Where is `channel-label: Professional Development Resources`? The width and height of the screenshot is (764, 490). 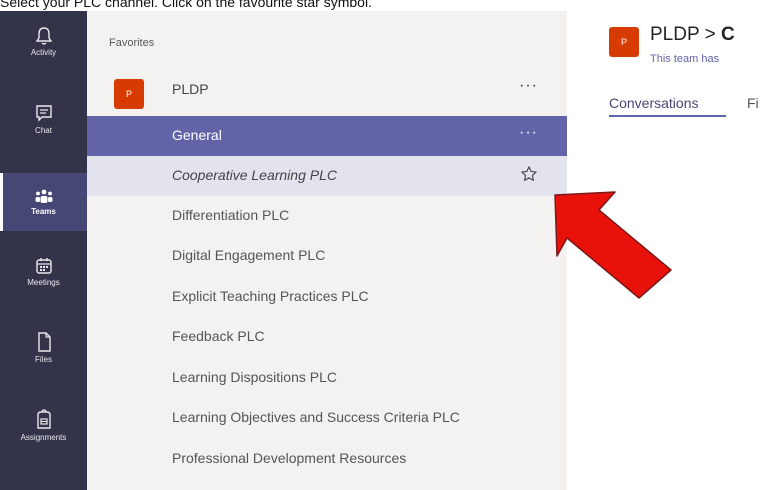
channel-label: Professional Development Resources is located at coordinates (289, 458).